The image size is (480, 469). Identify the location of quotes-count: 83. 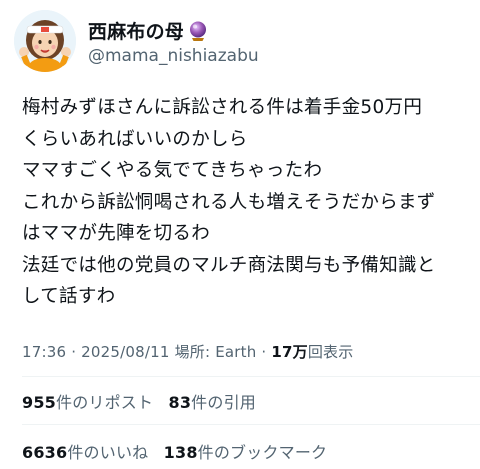
(180, 402).